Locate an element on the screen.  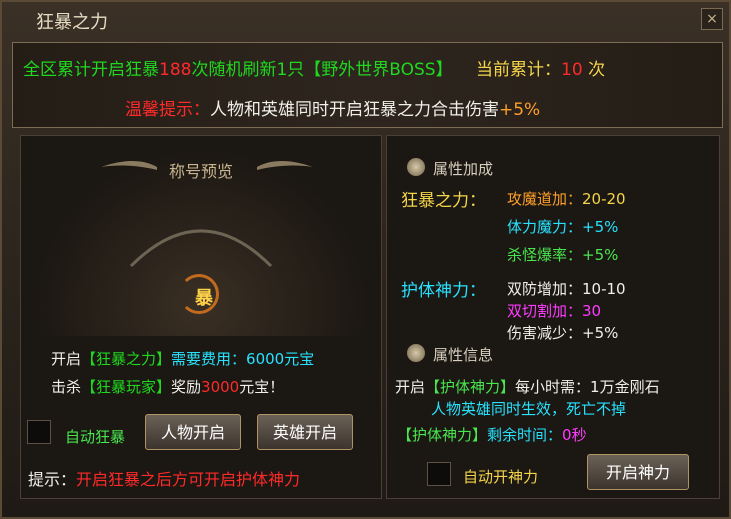
banner-line1: 全区累计开启狂暴188次随机刷新1只【野外世界BOSS】 当前累计：10 次 is located at coordinates (314, 67).